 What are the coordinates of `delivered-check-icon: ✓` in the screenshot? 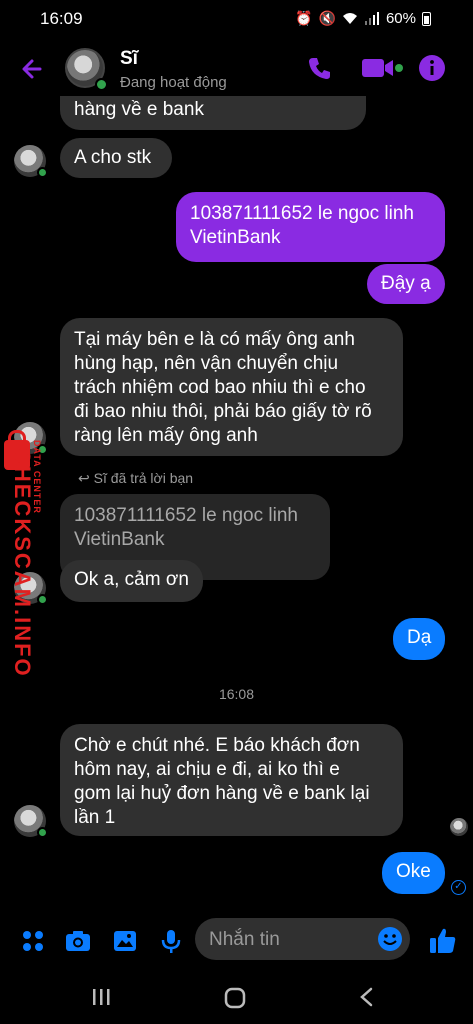 It's located at (458, 887).